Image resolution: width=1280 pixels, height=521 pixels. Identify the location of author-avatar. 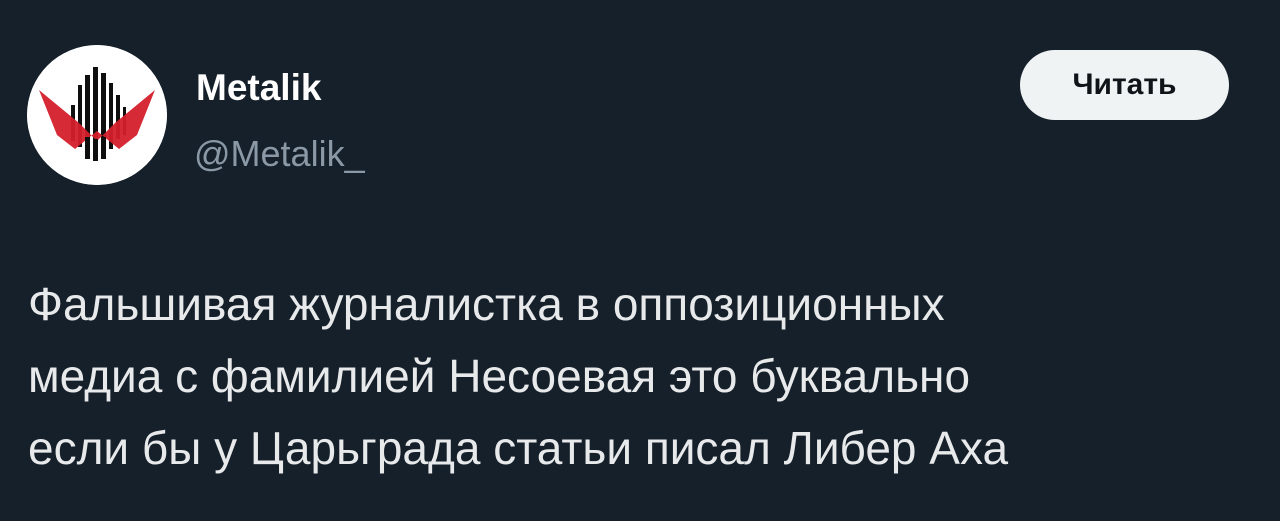
(97, 115).